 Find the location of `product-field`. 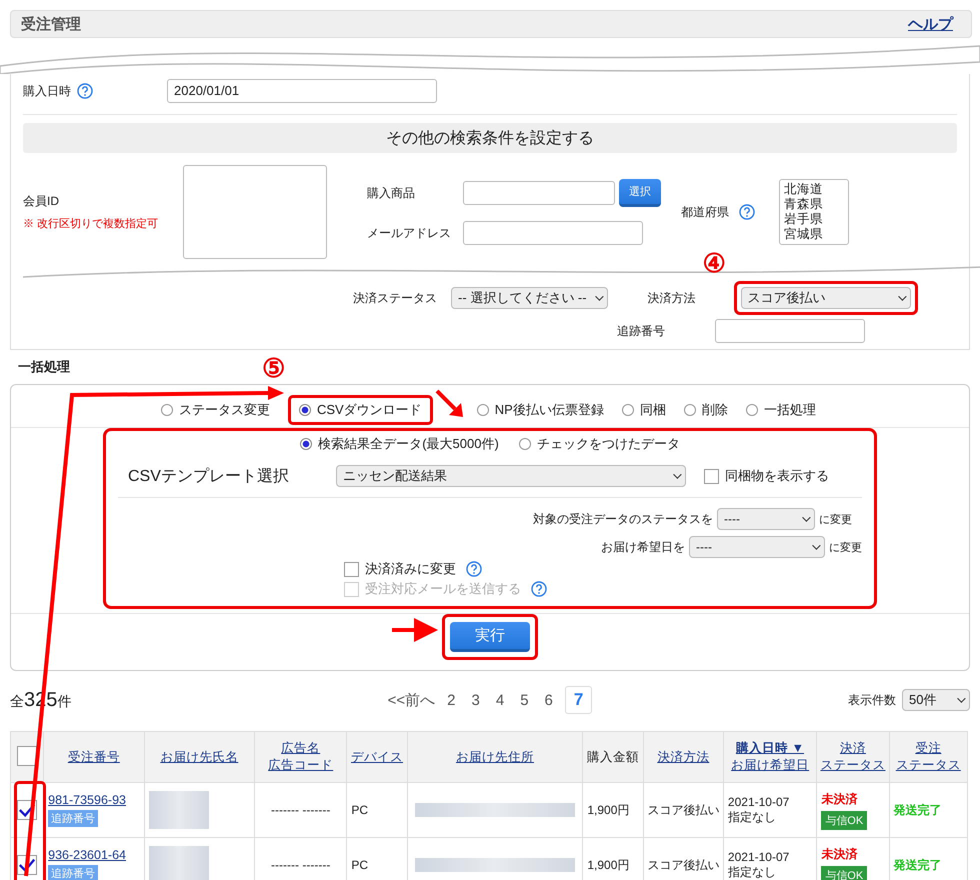

product-field is located at coordinates (539, 193).